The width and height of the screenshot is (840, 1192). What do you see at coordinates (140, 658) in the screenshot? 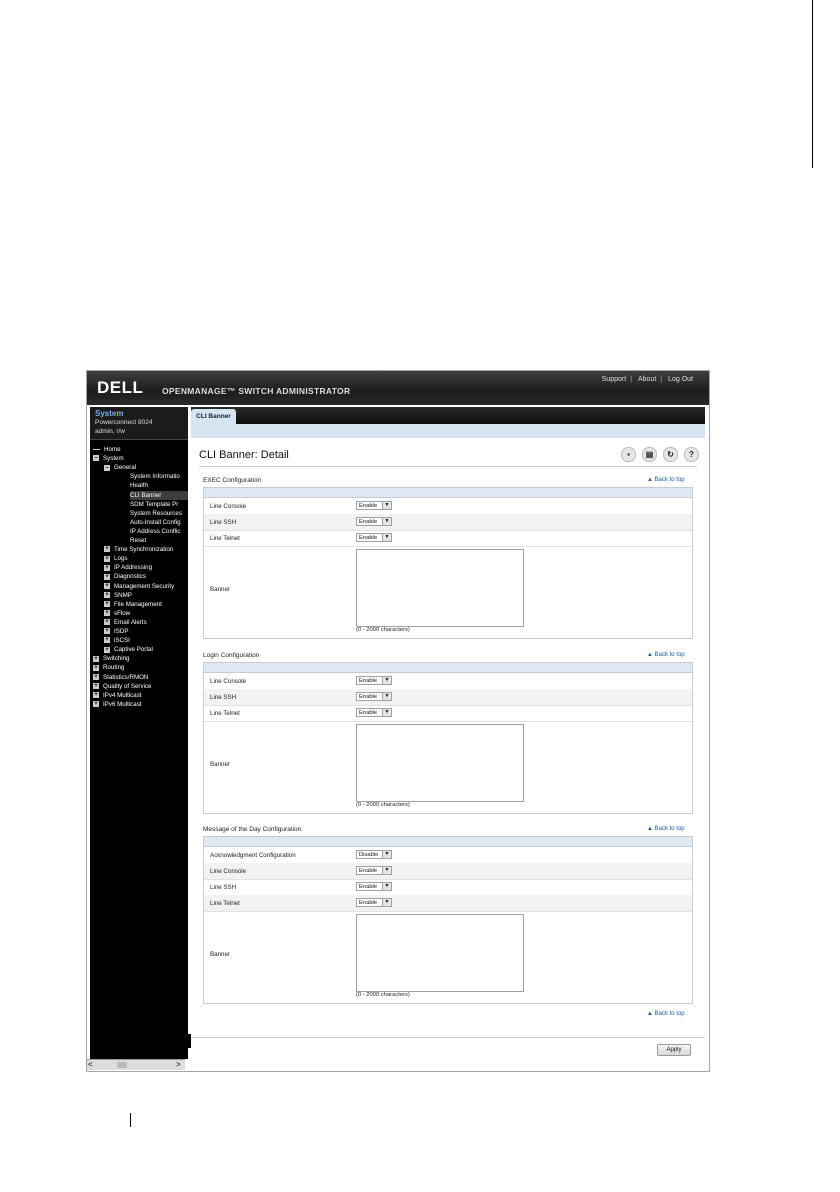
I see `nav-item: + Switching` at bounding box center [140, 658].